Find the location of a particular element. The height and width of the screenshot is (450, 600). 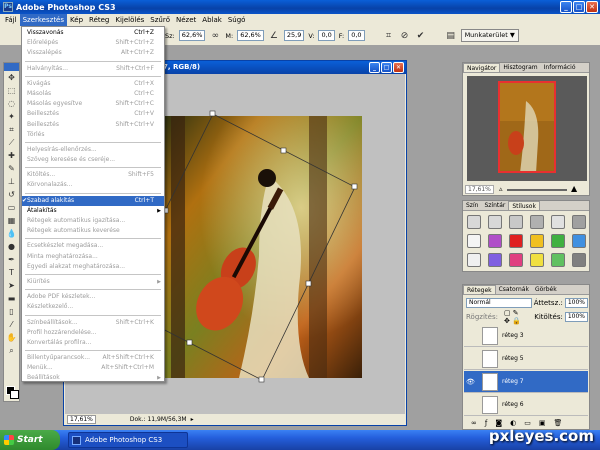

edit-menu-item: Rétegek automatikus keverése is located at coordinates (93, 231).